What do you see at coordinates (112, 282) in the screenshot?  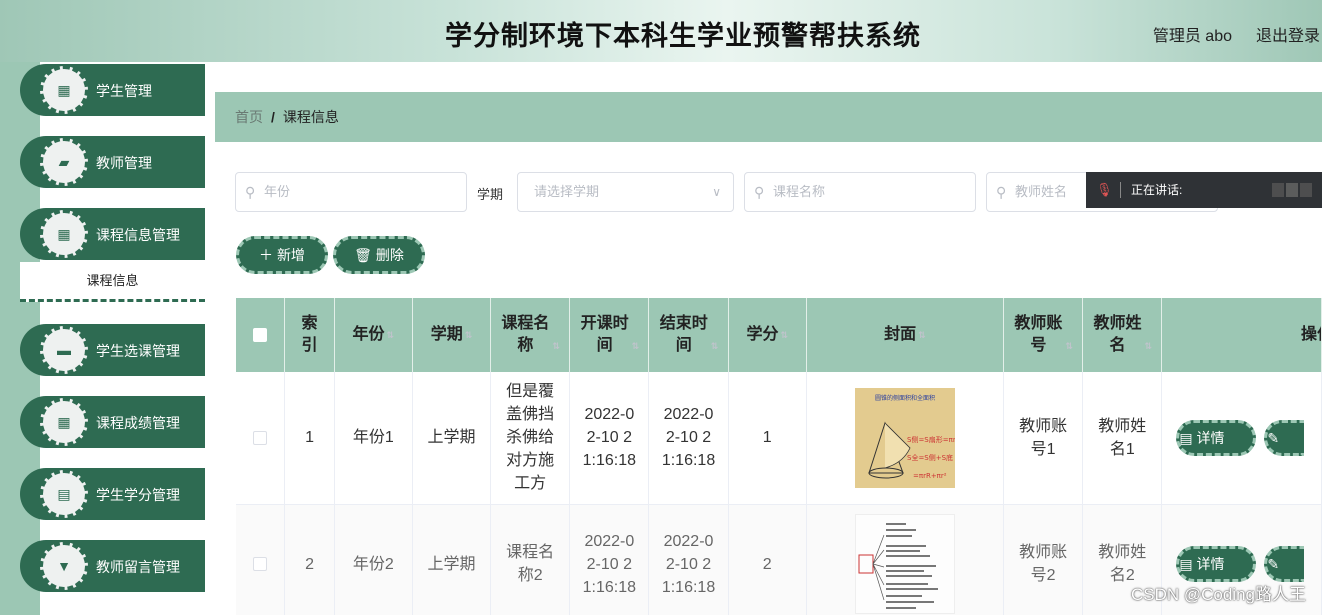 I see `submenu-course-info: 课程信息` at bounding box center [112, 282].